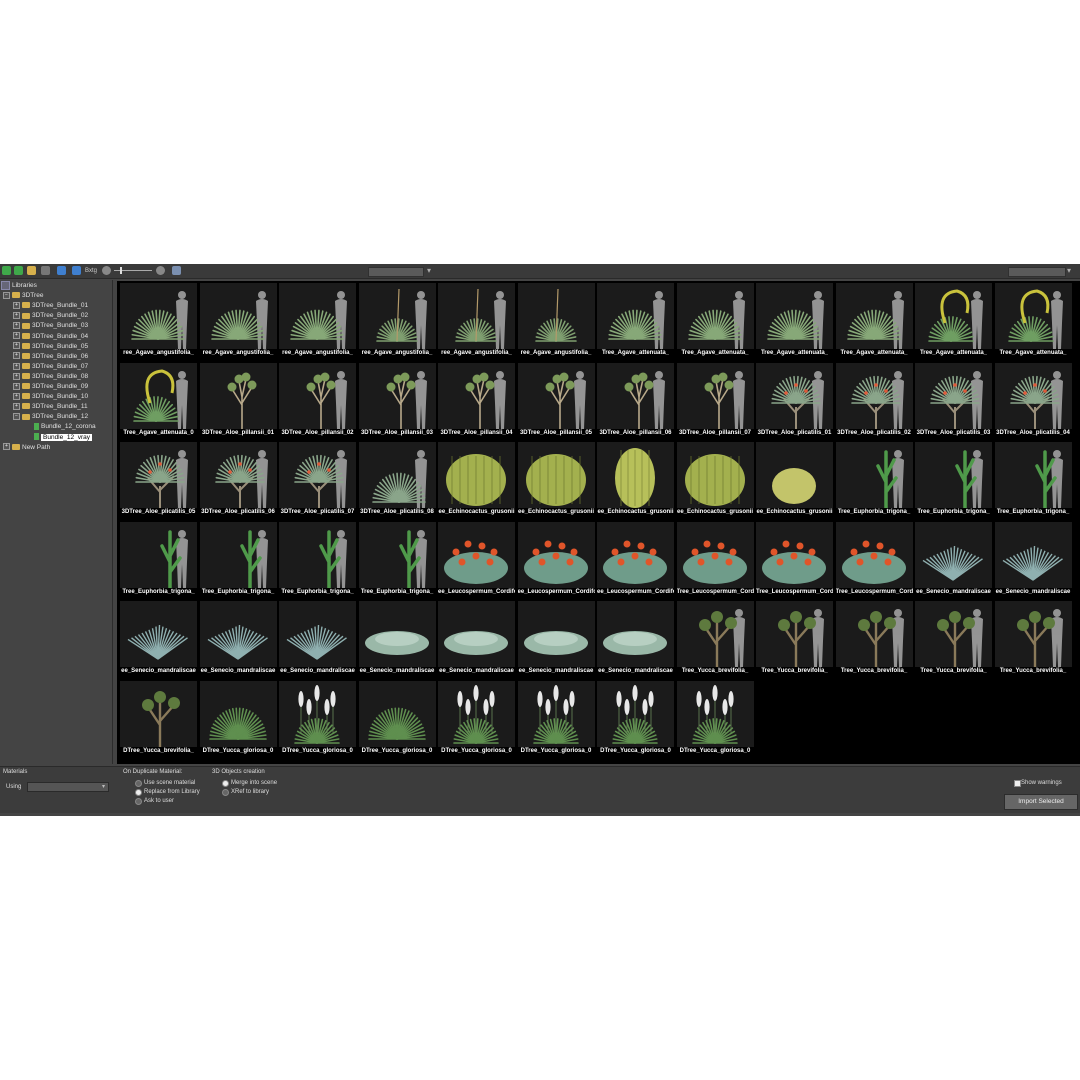 Image resolution: width=1080 pixels, height=1080 pixels. Describe the element at coordinates (65, 427) in the screenshot. I see `tree-item-leaf: Bundle_12_corona` at that location.